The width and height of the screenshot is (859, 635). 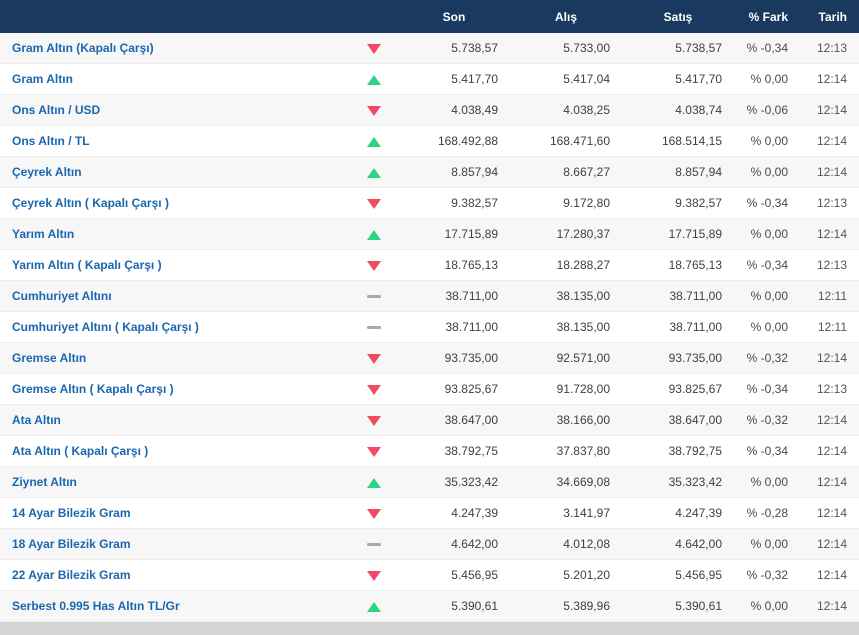 I want to click on instrument-name-link: Gremse Altın ( Kapalı Çarşı ), so click(x=175, y=389).